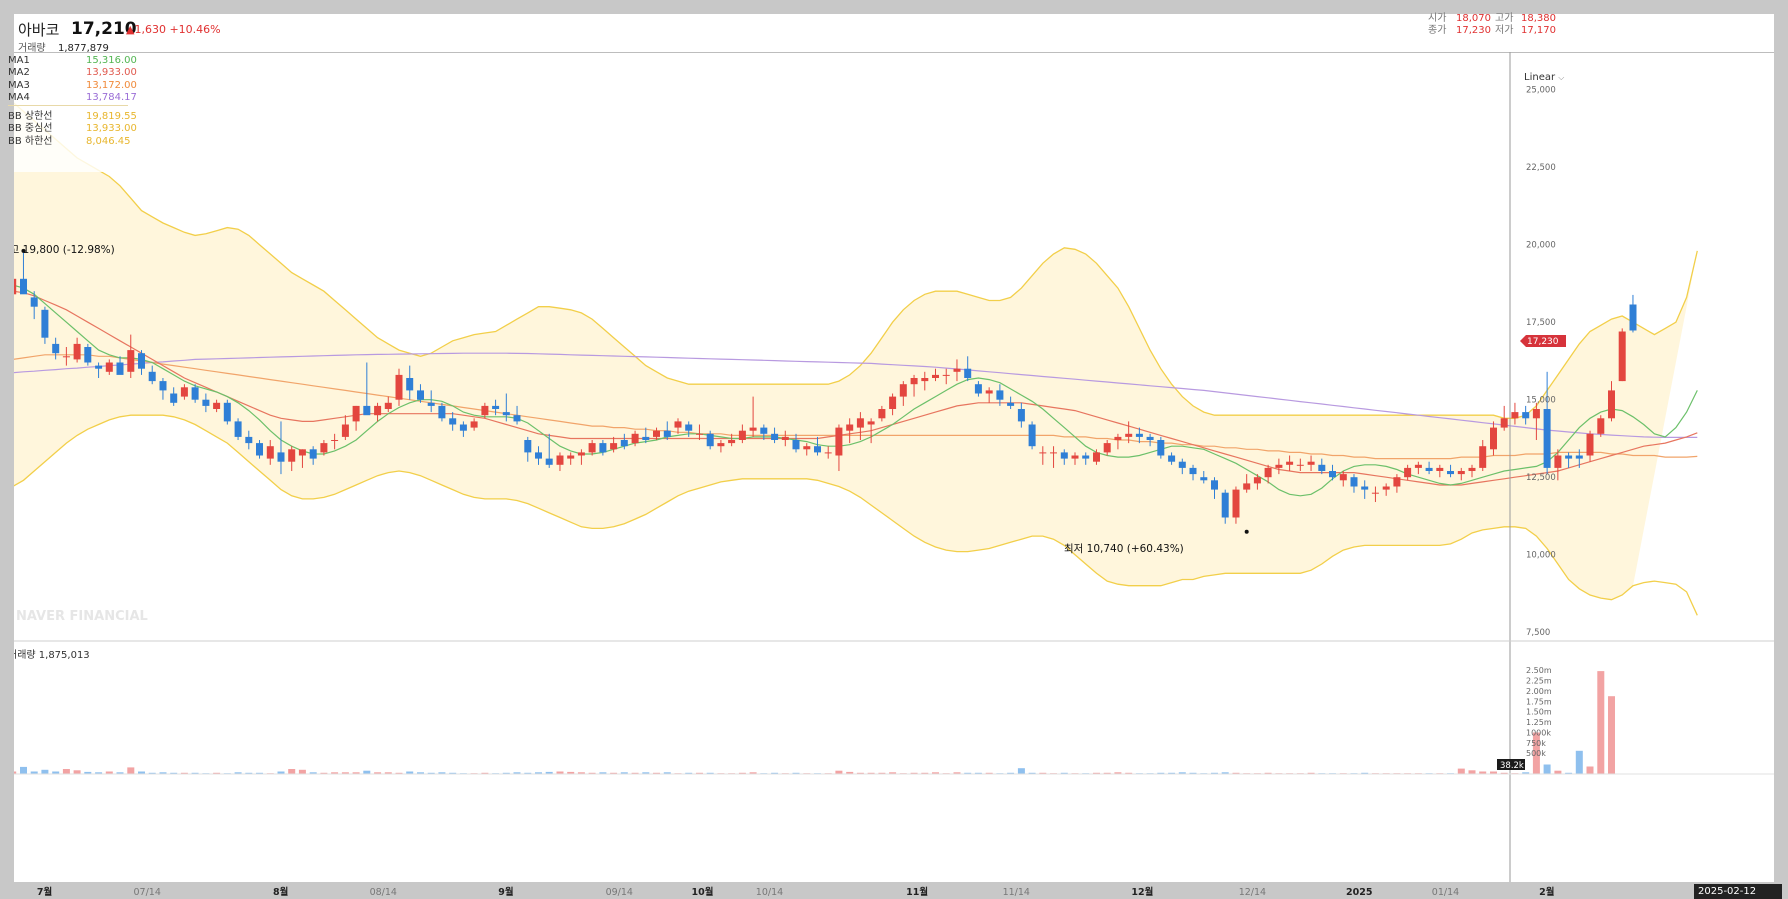 The height and width of the screenshot is (899, 1788). What do you see at coordinates (1512, 766) in the screenshot?
I see `svg-text: 38.2k` at bounding box center [1512, 766].